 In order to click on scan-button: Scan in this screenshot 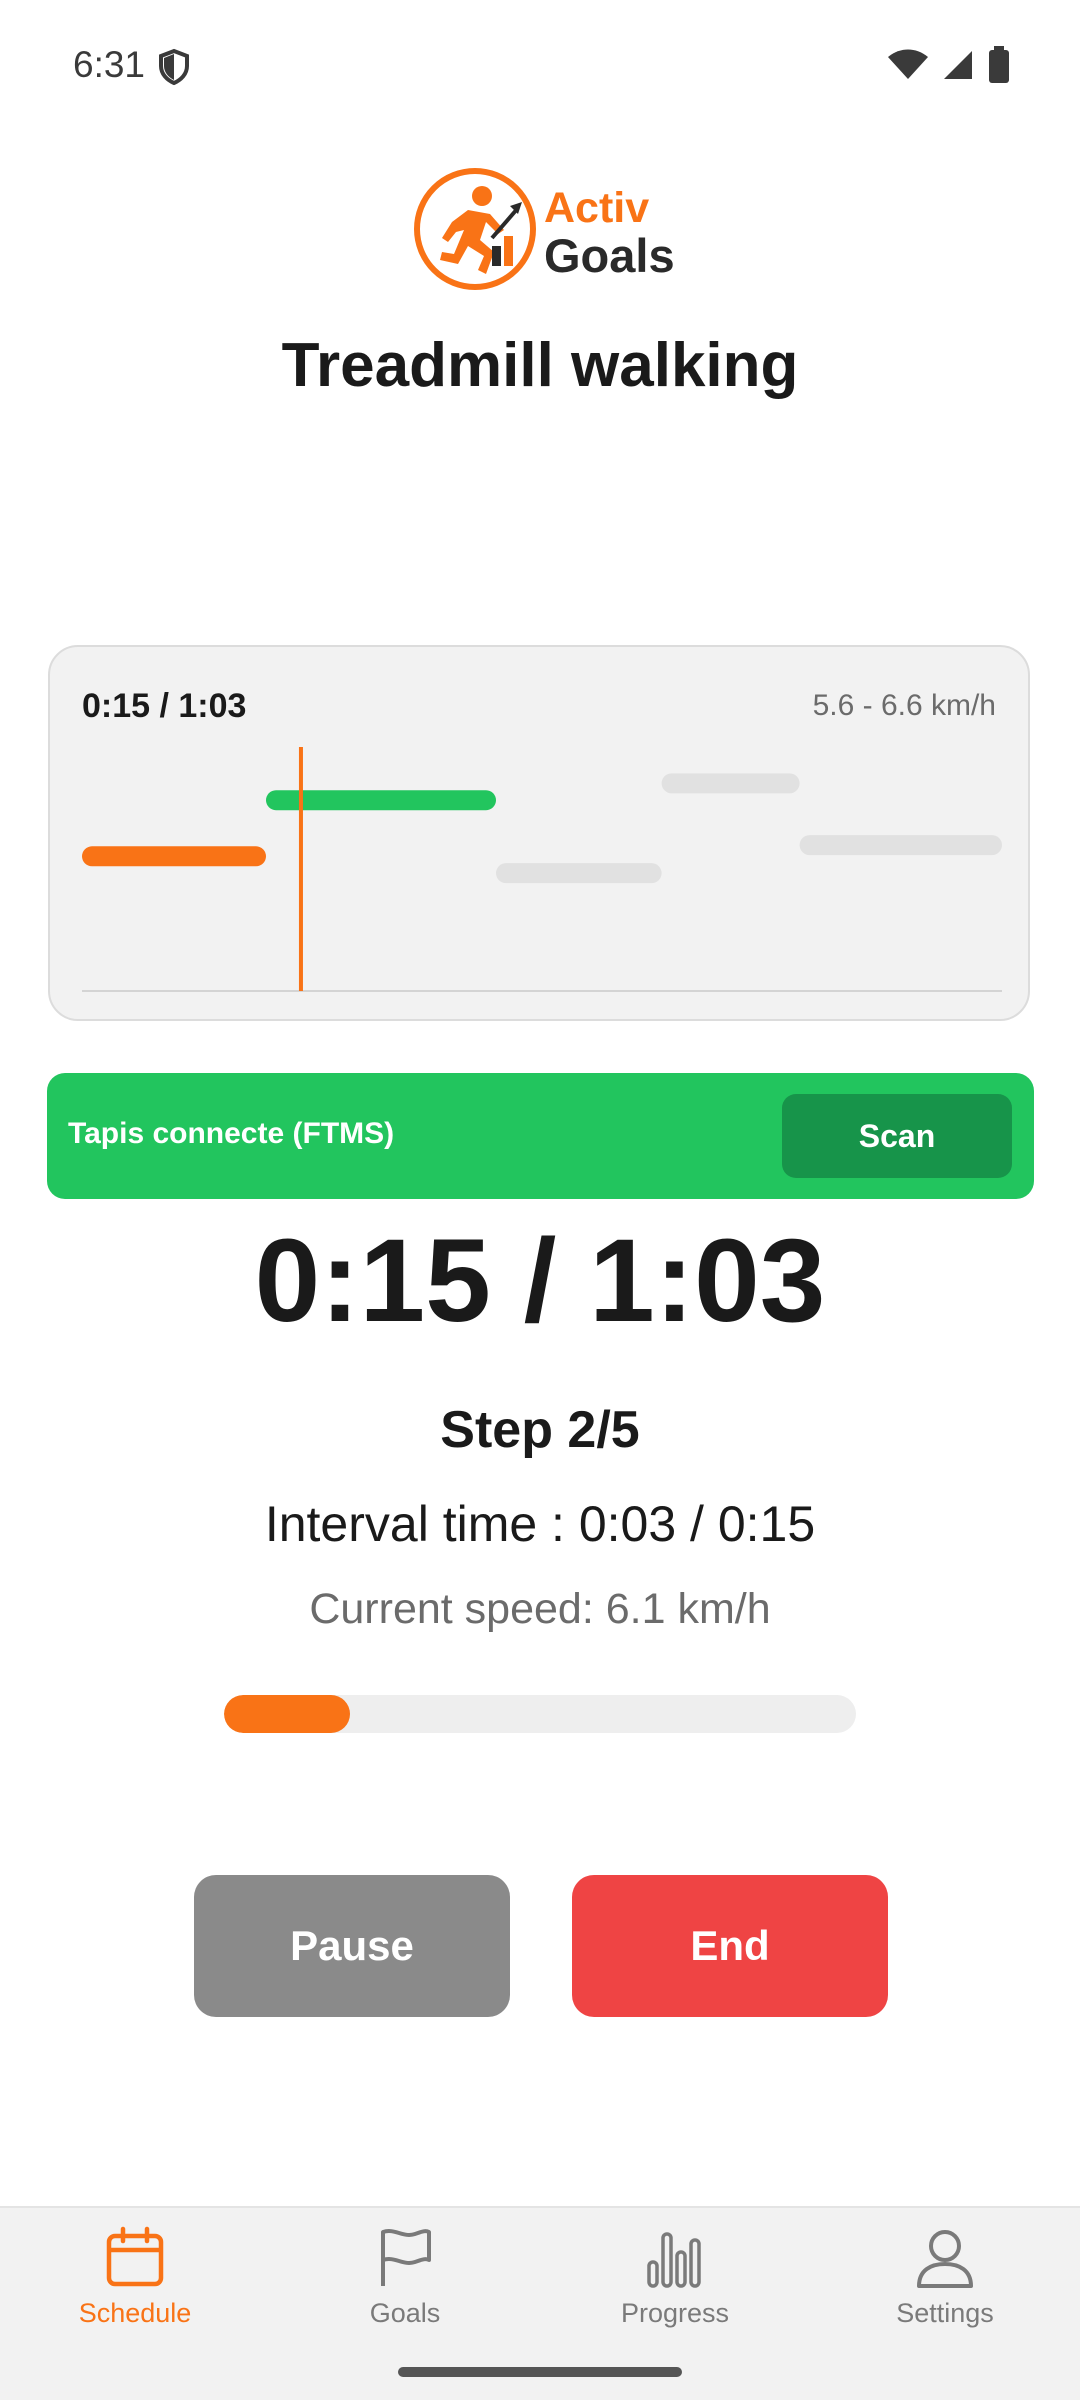, I will do `click(897, 1136)`.